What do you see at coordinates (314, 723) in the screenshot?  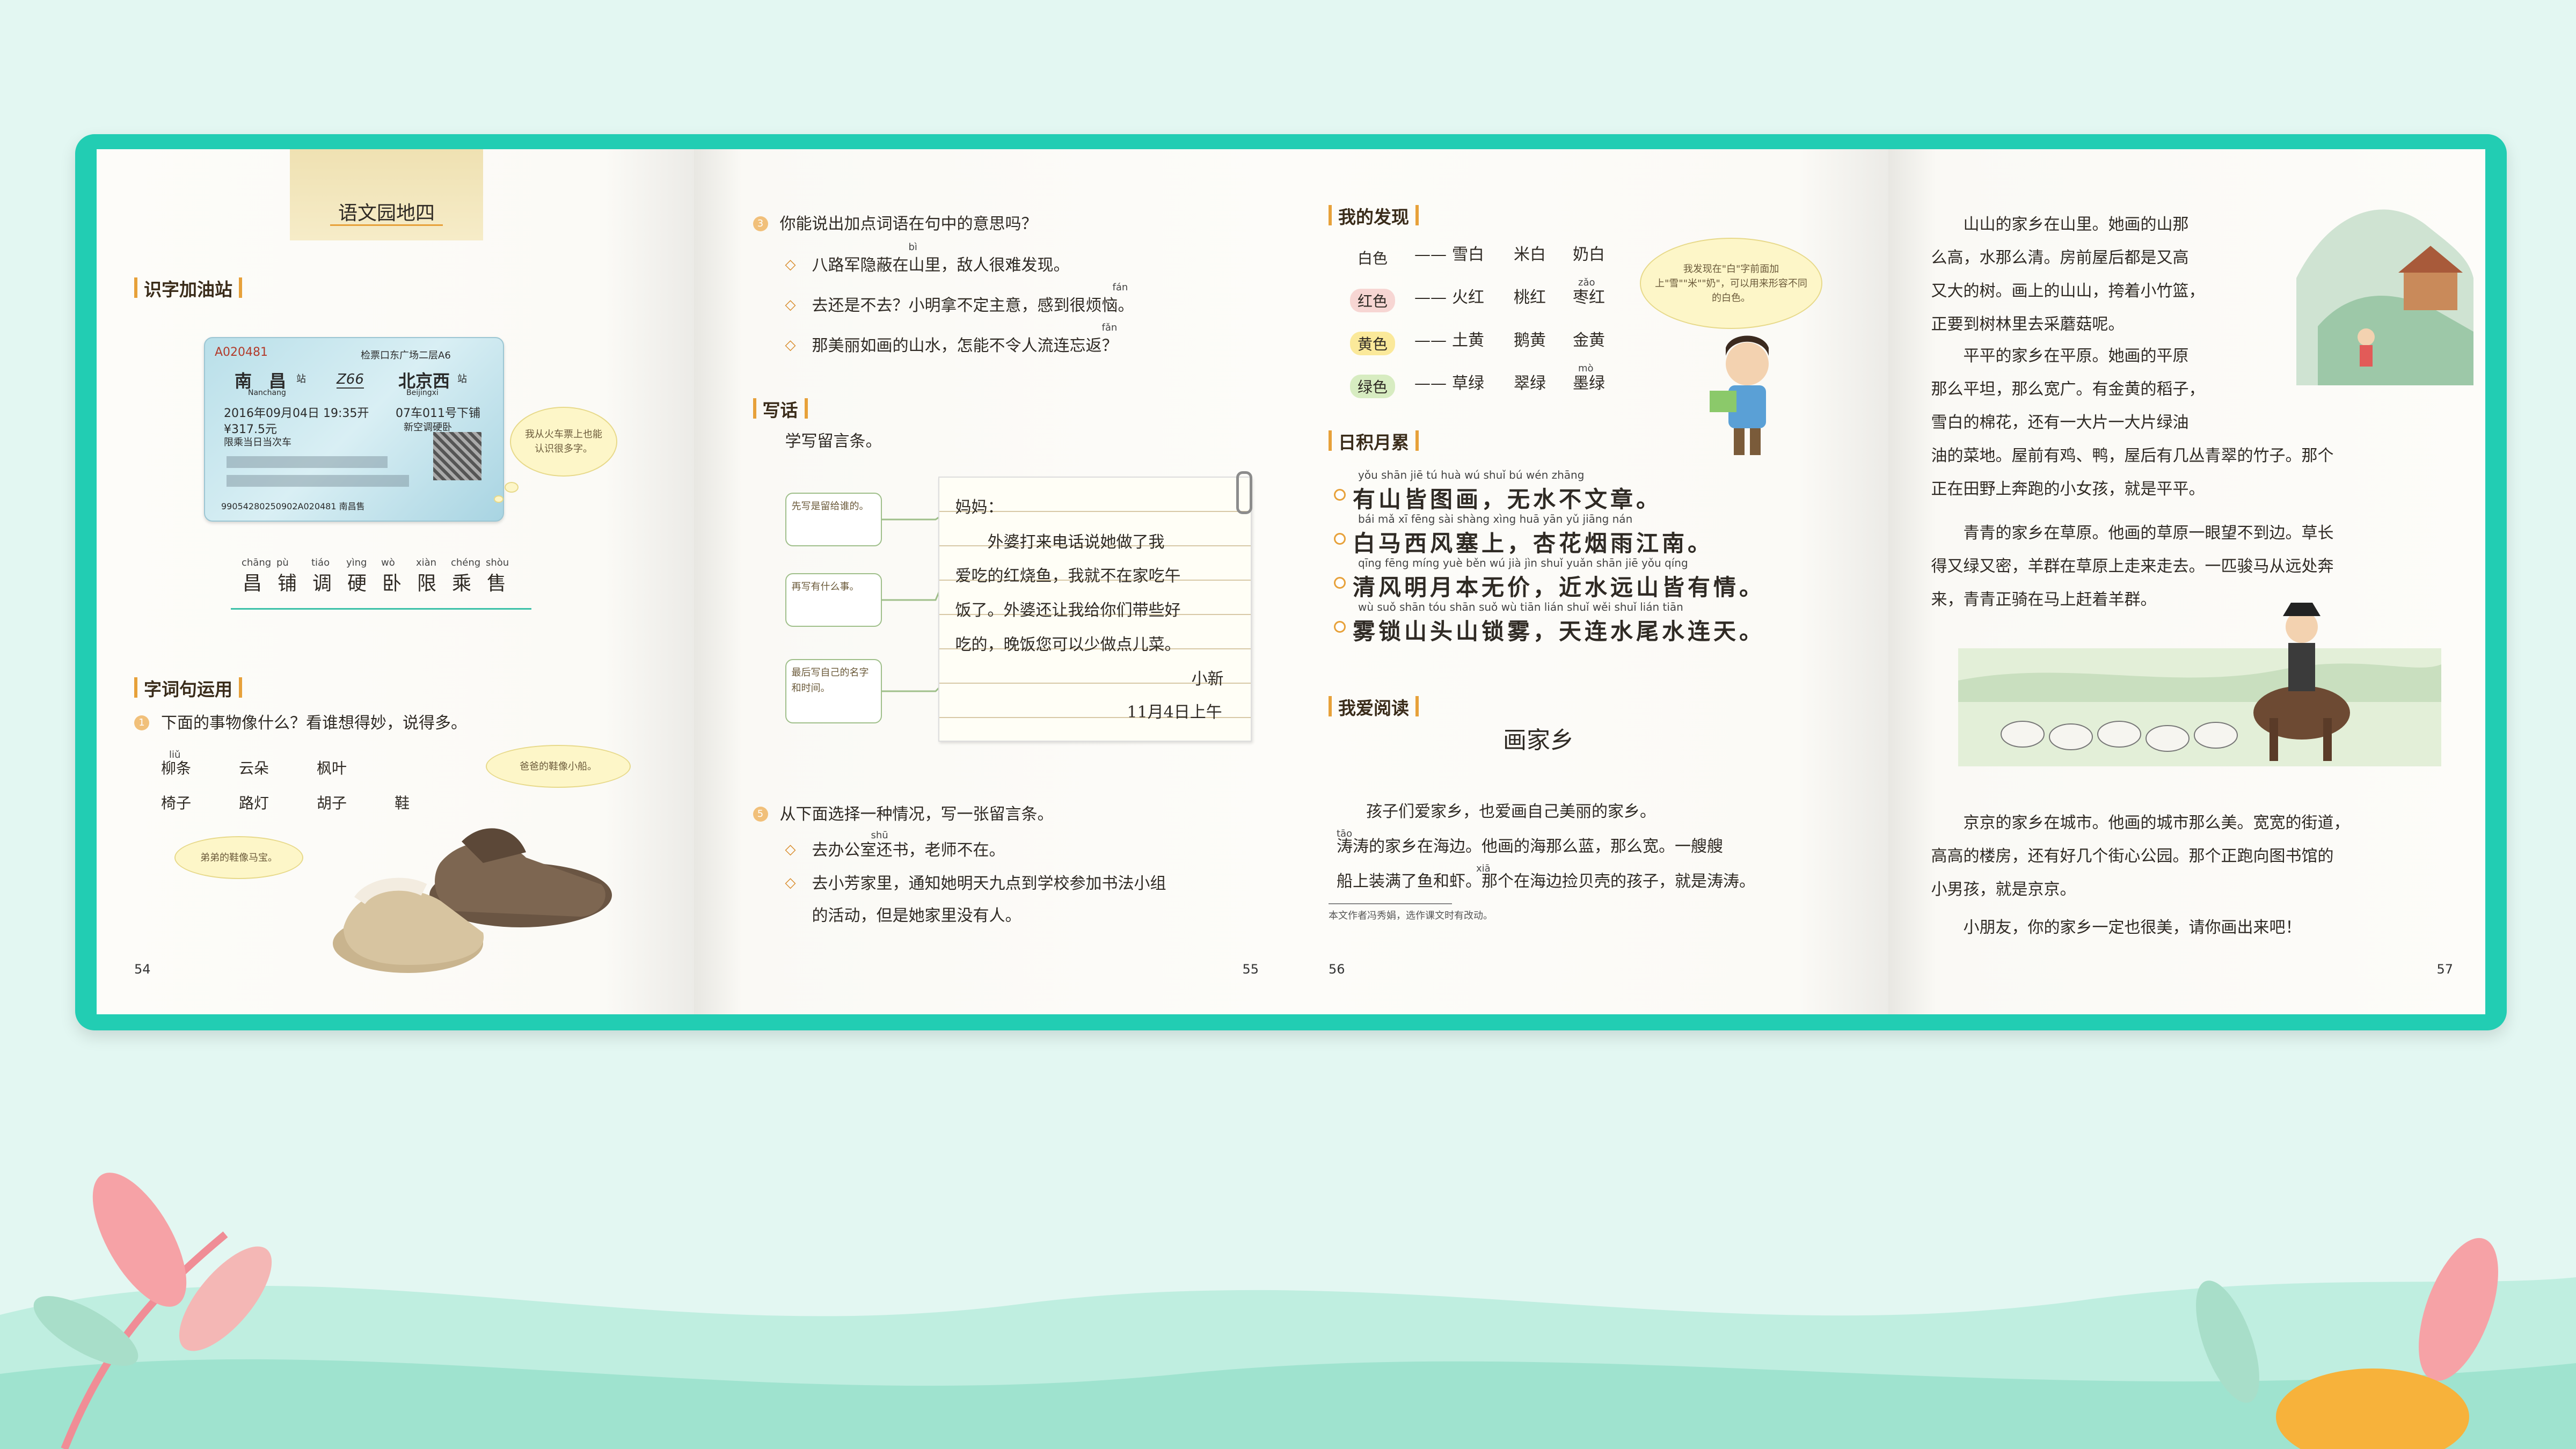 I see `question-1: 下面的事物像什么？看谁想得妙，说得多。` at bounding box center [314, 723].